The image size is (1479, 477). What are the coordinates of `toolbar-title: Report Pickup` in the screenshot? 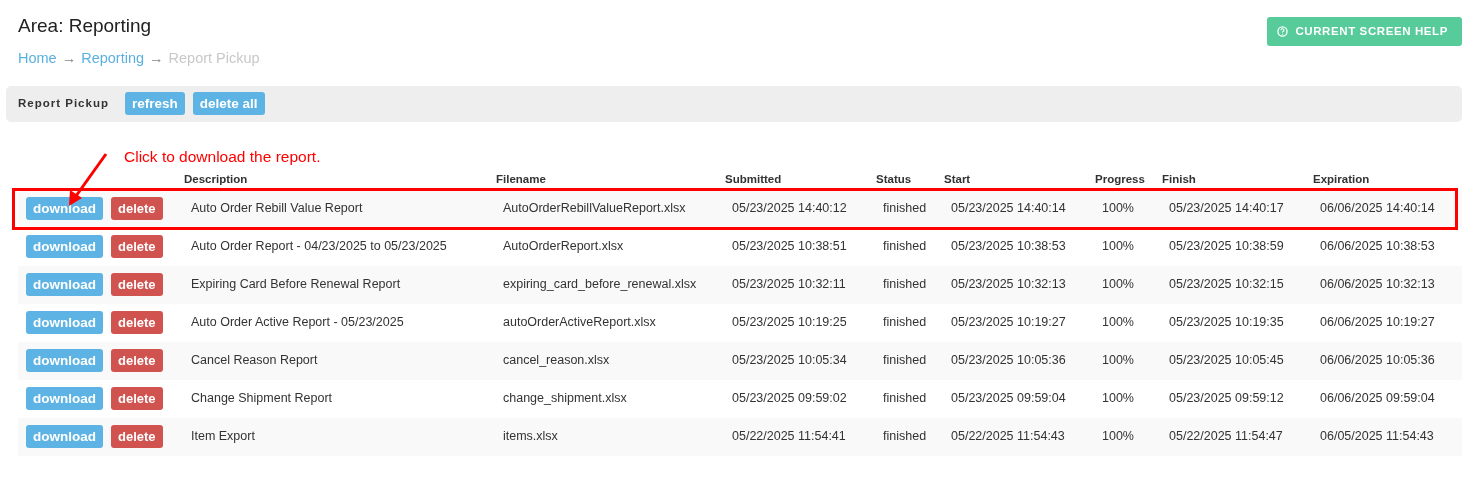 It's located at (63, 104).